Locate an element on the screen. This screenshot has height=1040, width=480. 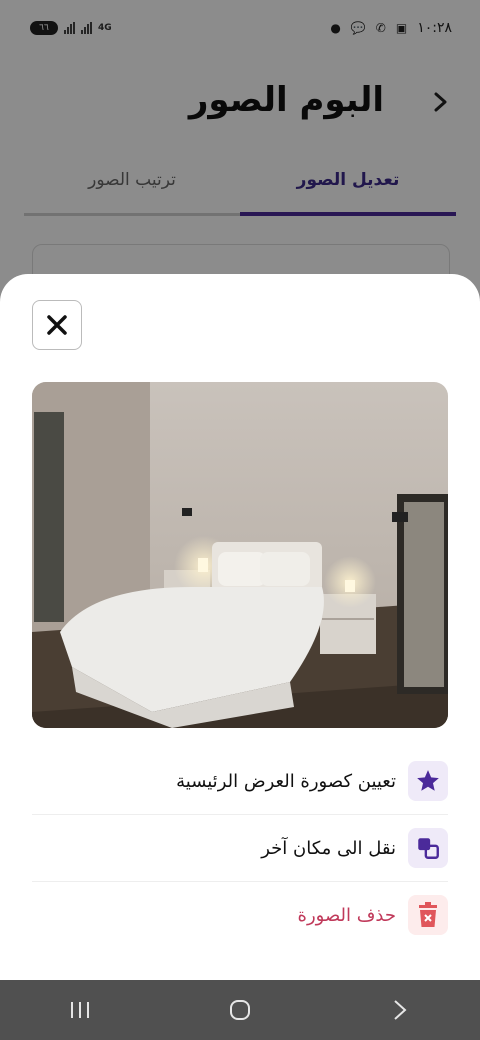
delete-photo-label: حذف الصورة is located at coordinates (346, 915).